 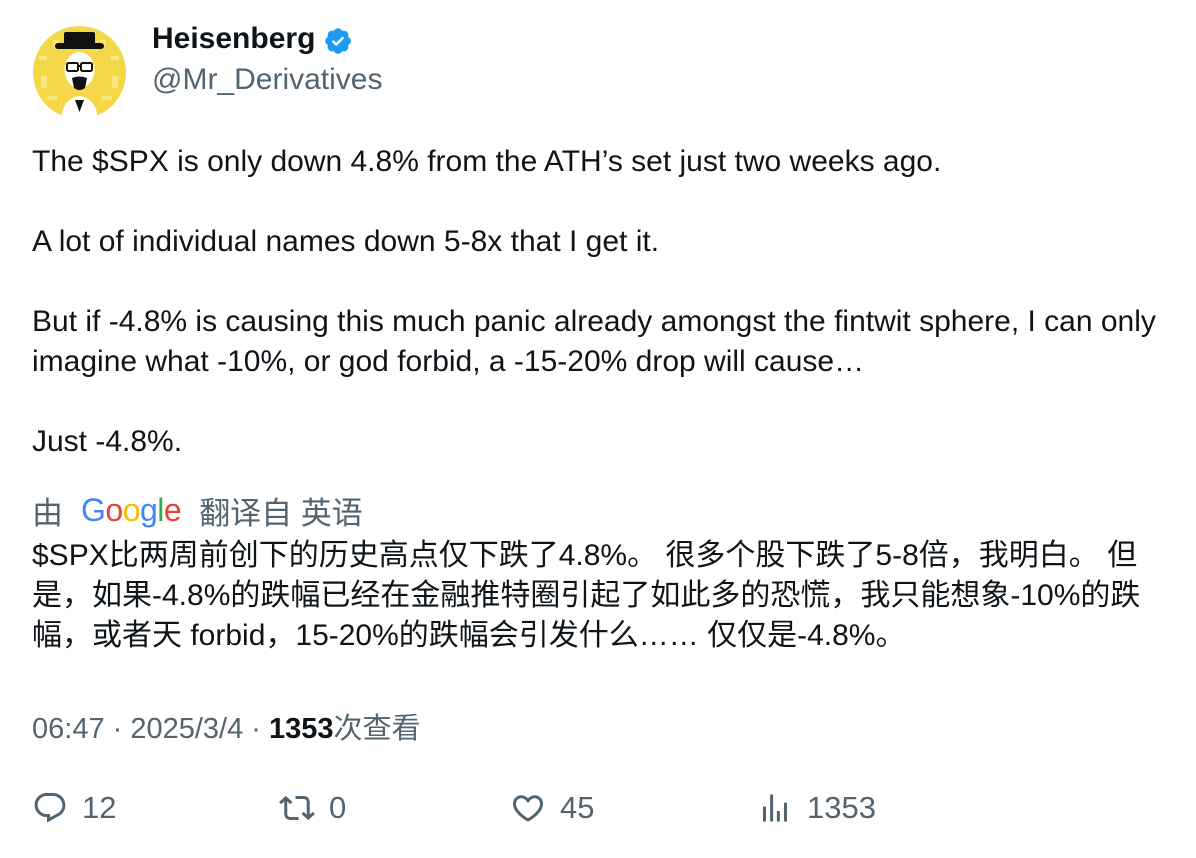 I want to click on translated-by-suffix: 翻译自 英语, so click(x=281, y=513).